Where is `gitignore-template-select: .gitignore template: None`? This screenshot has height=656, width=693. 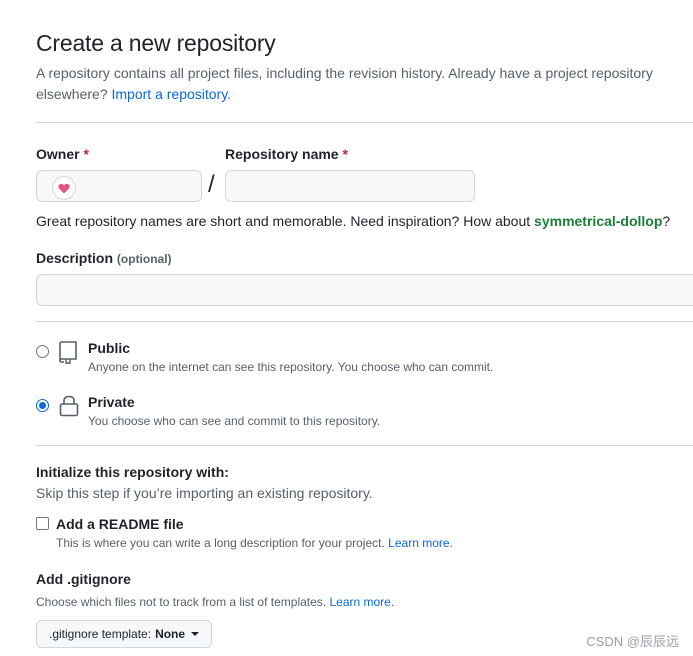 gitignore-template-select: .gitignore template: None is located at coordinates (124, 634).